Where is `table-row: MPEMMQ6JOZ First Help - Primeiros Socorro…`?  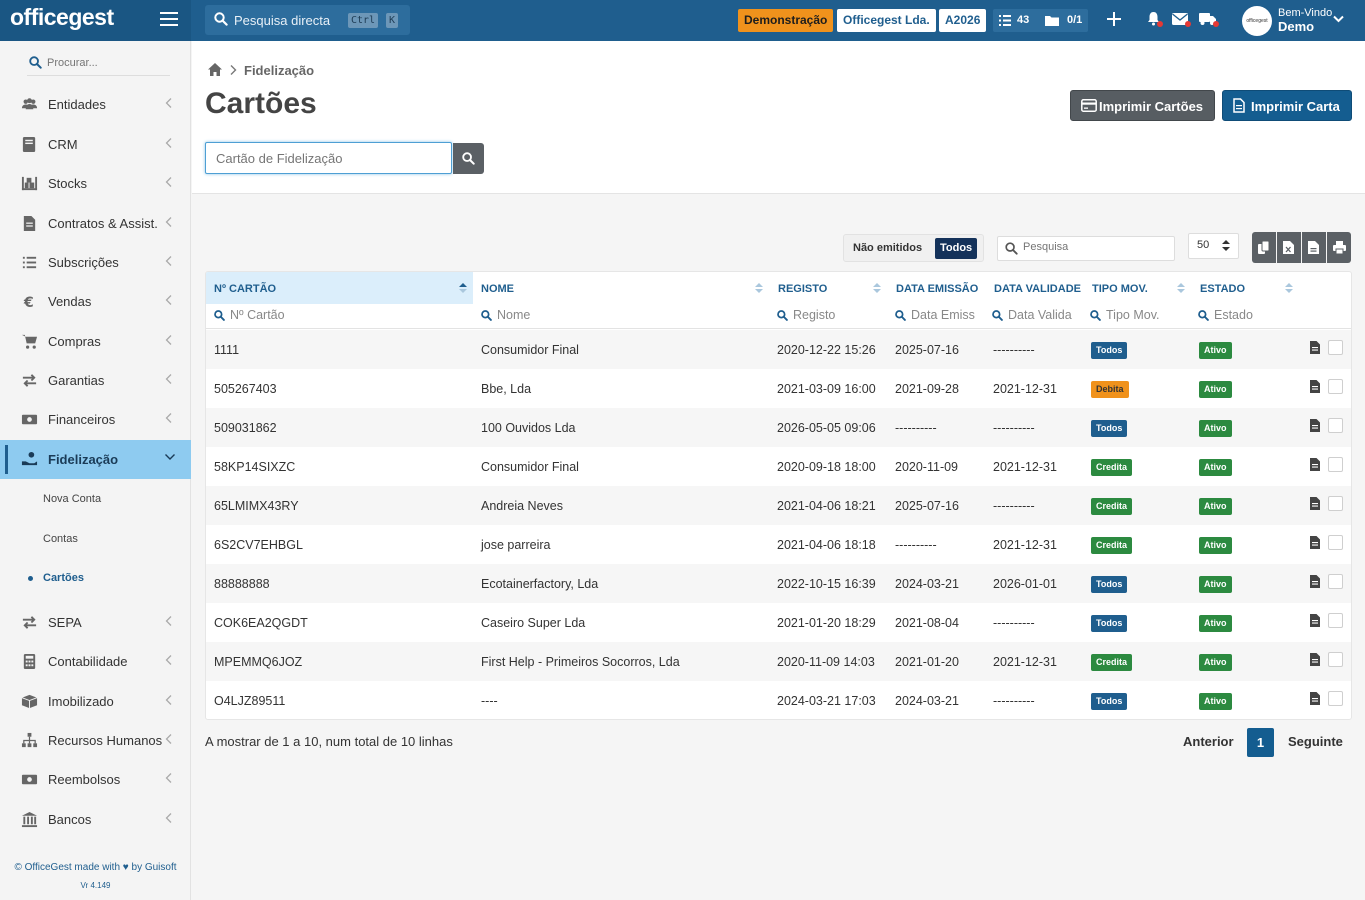
table-row: MPEMMQ6JOZ First Help - Primeiros Socorro… is located at coordinates (778, 661).